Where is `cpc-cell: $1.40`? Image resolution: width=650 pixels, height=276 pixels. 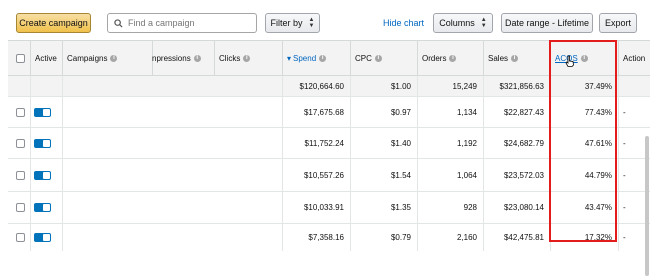 cpc-cell: $1.40 is located at coordinates (400, 143).